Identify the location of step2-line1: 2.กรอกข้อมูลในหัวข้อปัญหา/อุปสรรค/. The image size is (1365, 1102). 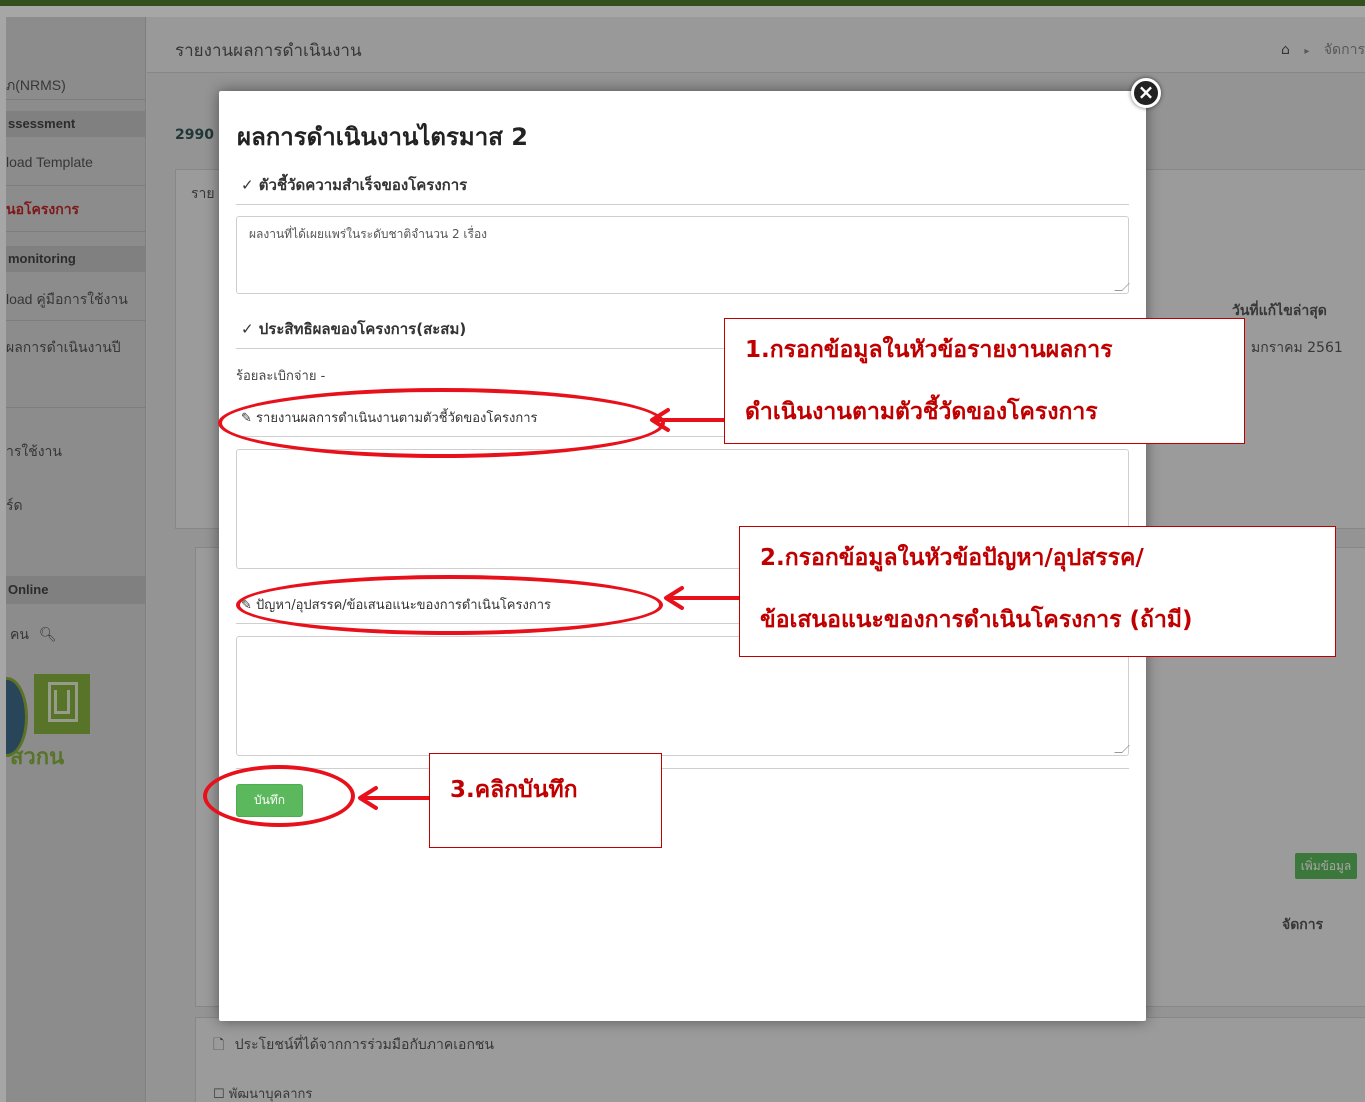
(952, 558).